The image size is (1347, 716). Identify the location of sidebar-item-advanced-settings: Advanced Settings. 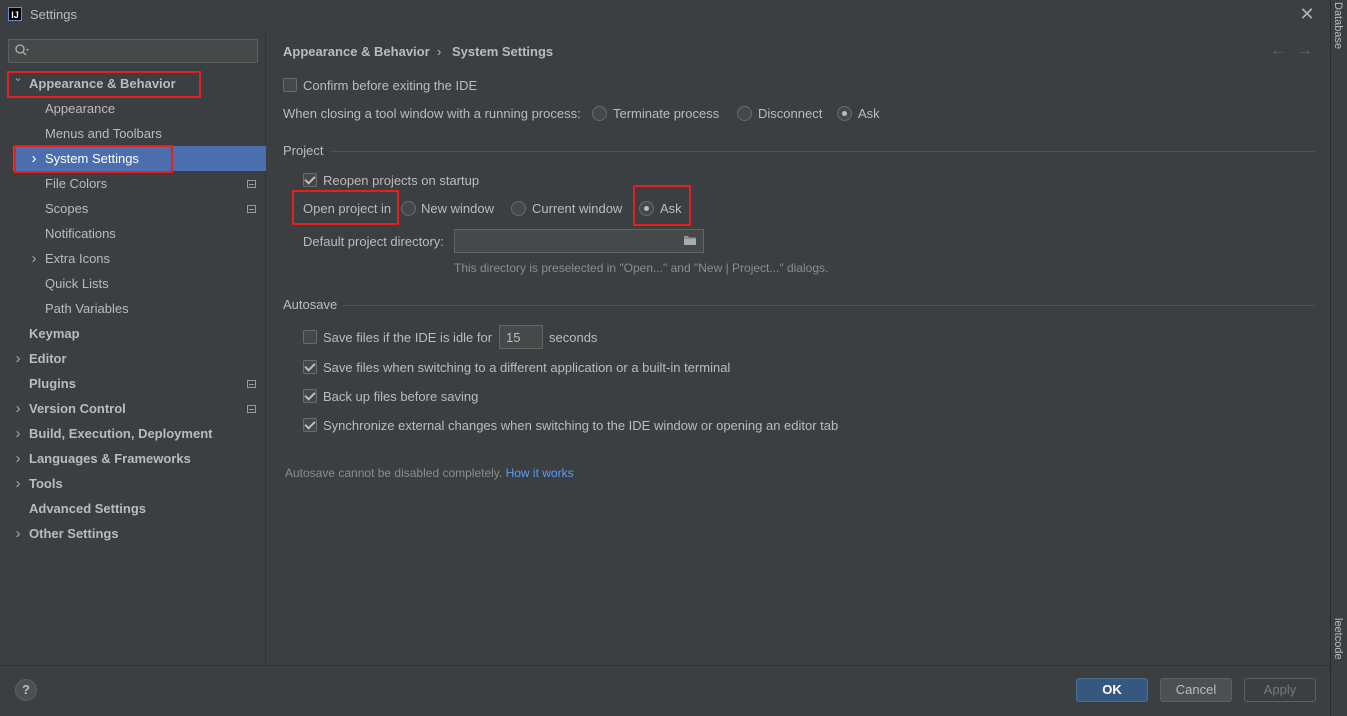
(87, 508).